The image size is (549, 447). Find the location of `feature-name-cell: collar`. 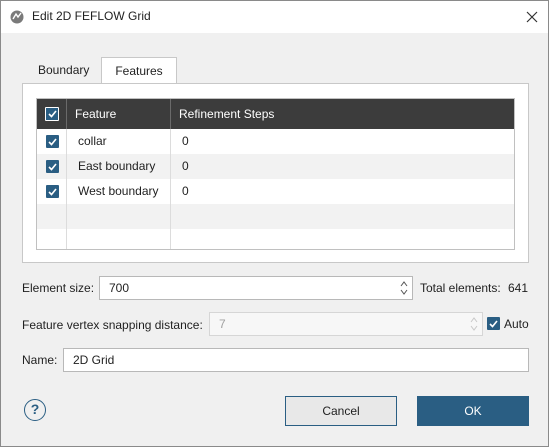

feature-name-cell: collar is located at coordinates (119, 141).